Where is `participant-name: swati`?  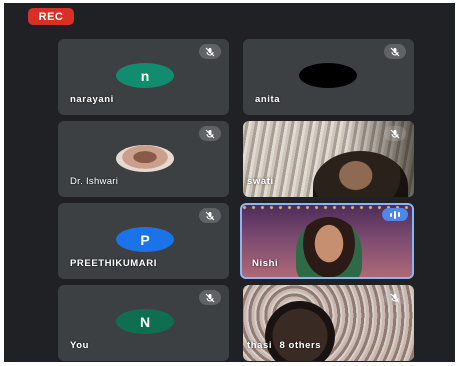
participant-name: swati is located at coordinates (260, 181).